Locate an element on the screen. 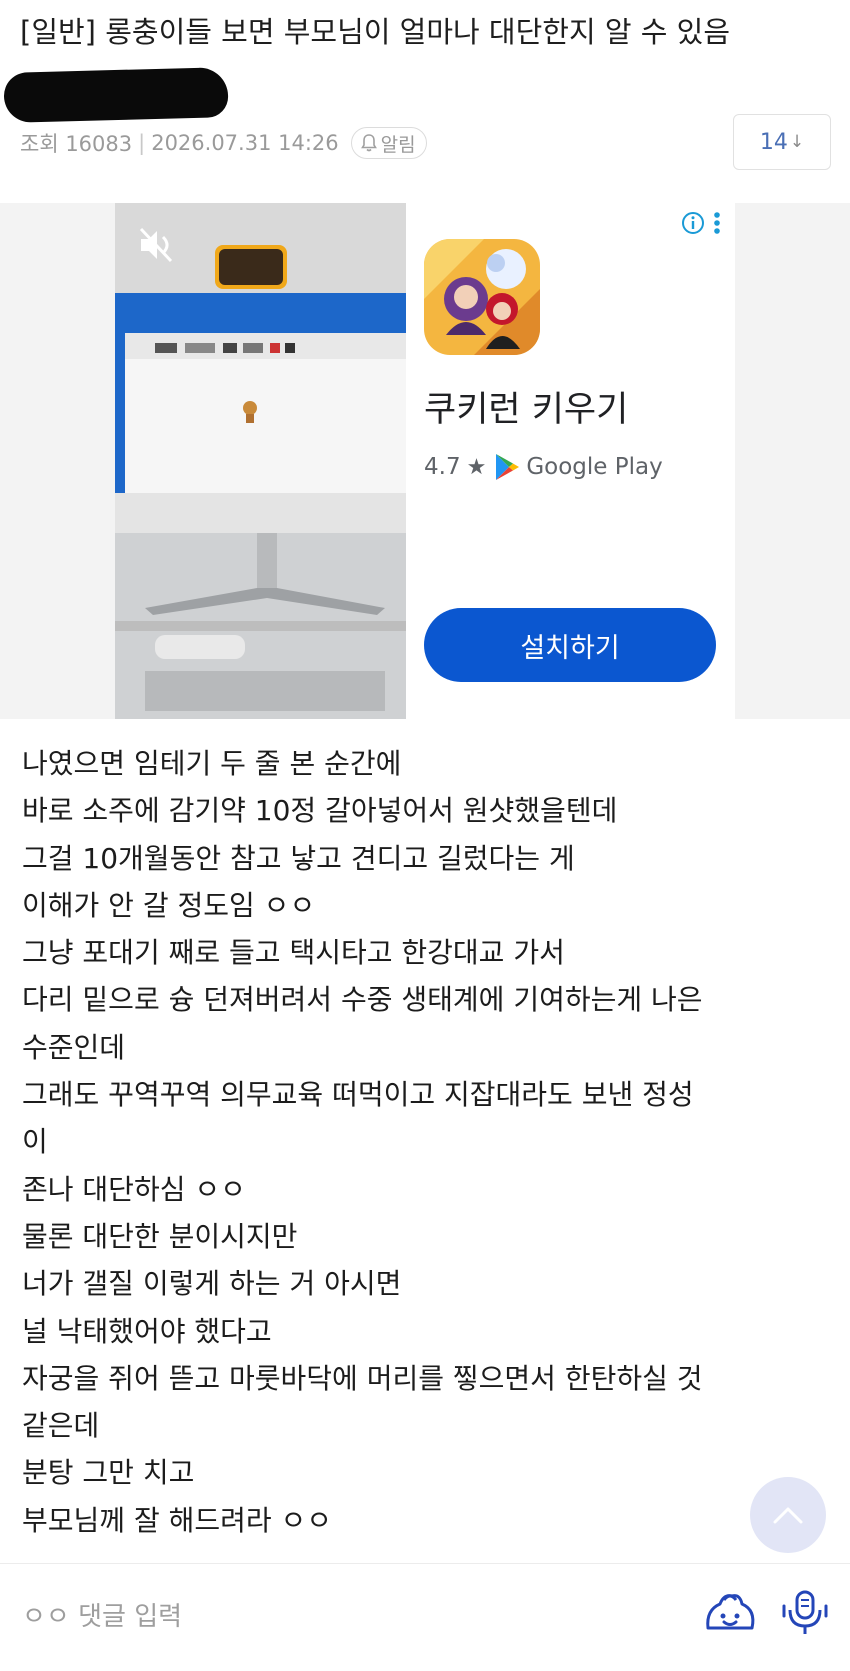 This screenshot has width=850, height=1671. dccon-button is located at coordinates (730, 1614).